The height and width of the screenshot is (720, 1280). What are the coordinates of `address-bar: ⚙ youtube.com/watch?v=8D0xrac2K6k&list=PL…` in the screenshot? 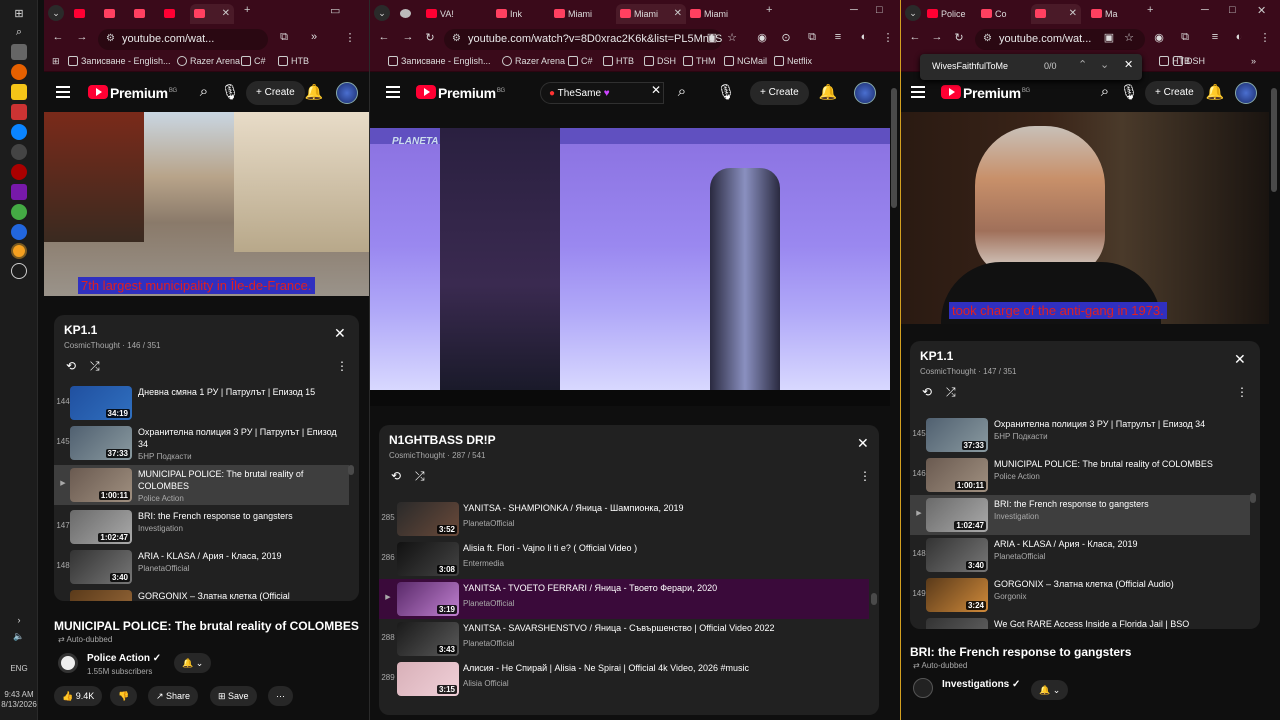 It's located at (583, 39).